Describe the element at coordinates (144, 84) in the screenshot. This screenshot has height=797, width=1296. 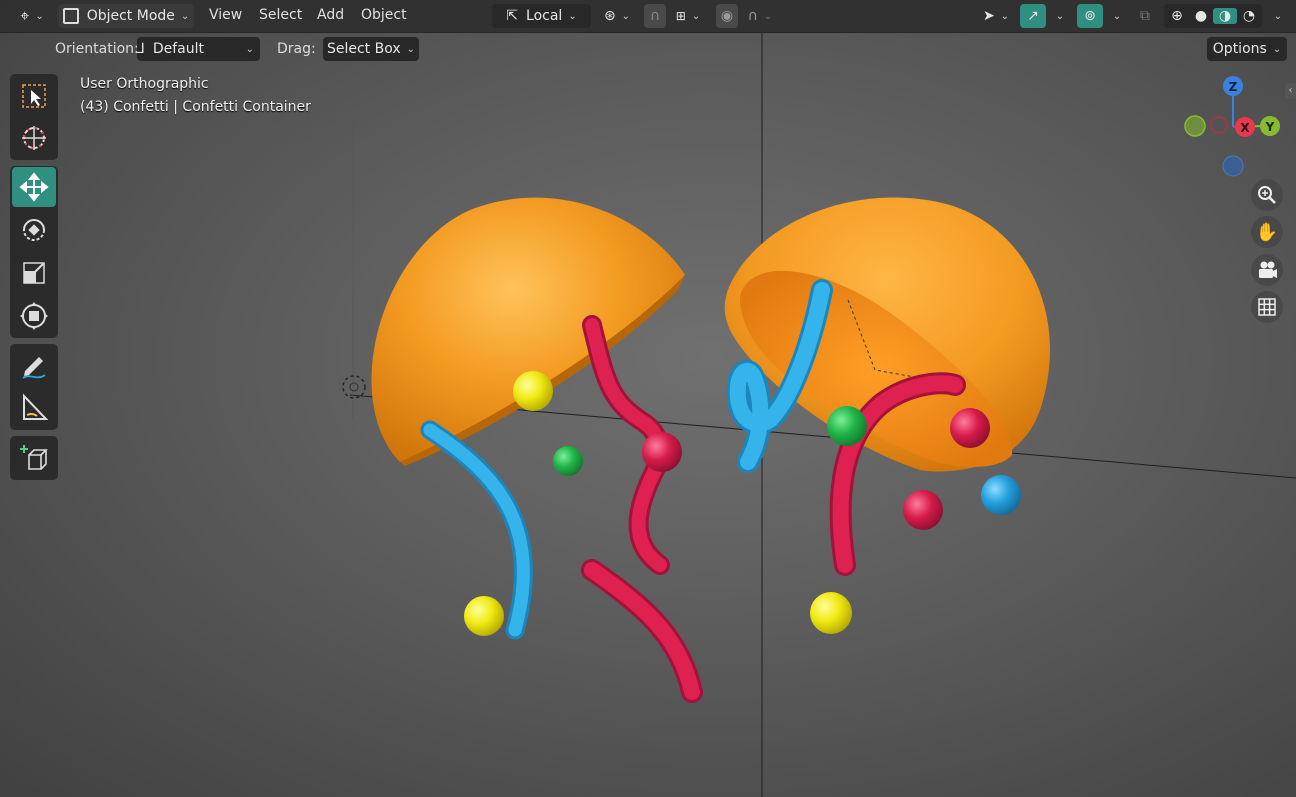
I see `view-name: User Orthographic` at that location.